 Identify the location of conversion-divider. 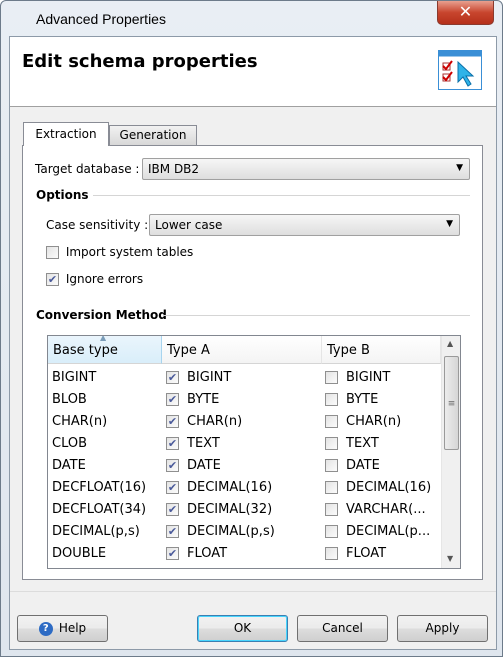
(316, 315).